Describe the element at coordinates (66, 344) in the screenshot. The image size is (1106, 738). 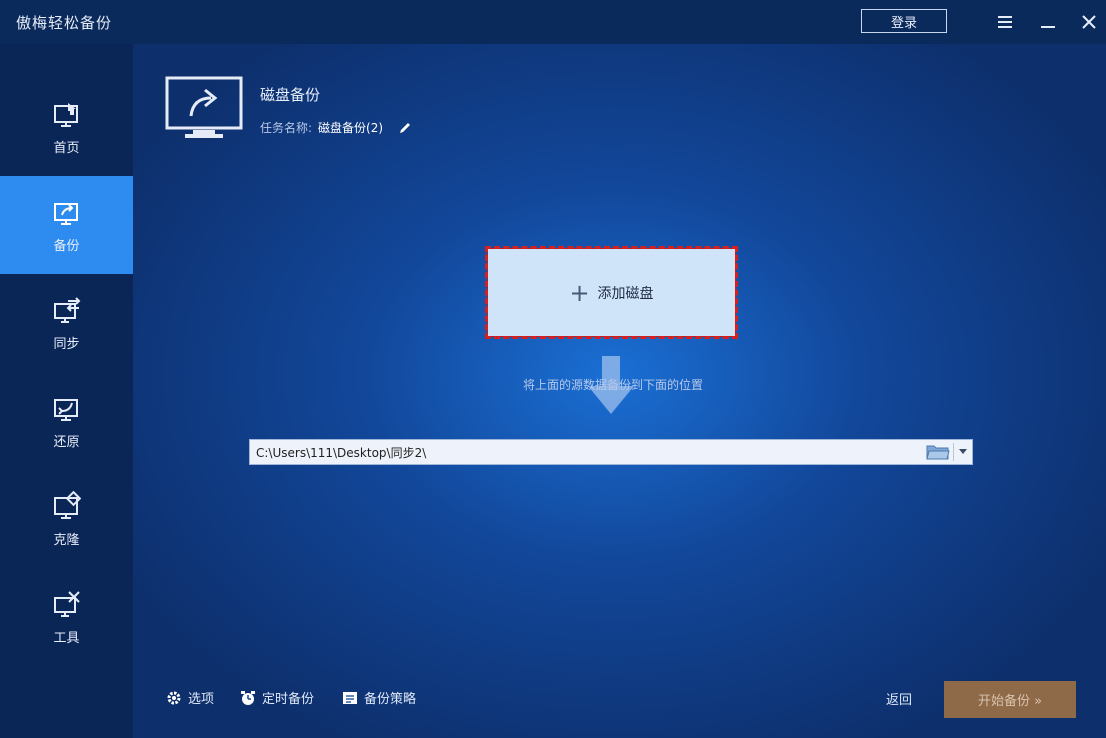
I see `sidebar-item-label: 同步` at that location.